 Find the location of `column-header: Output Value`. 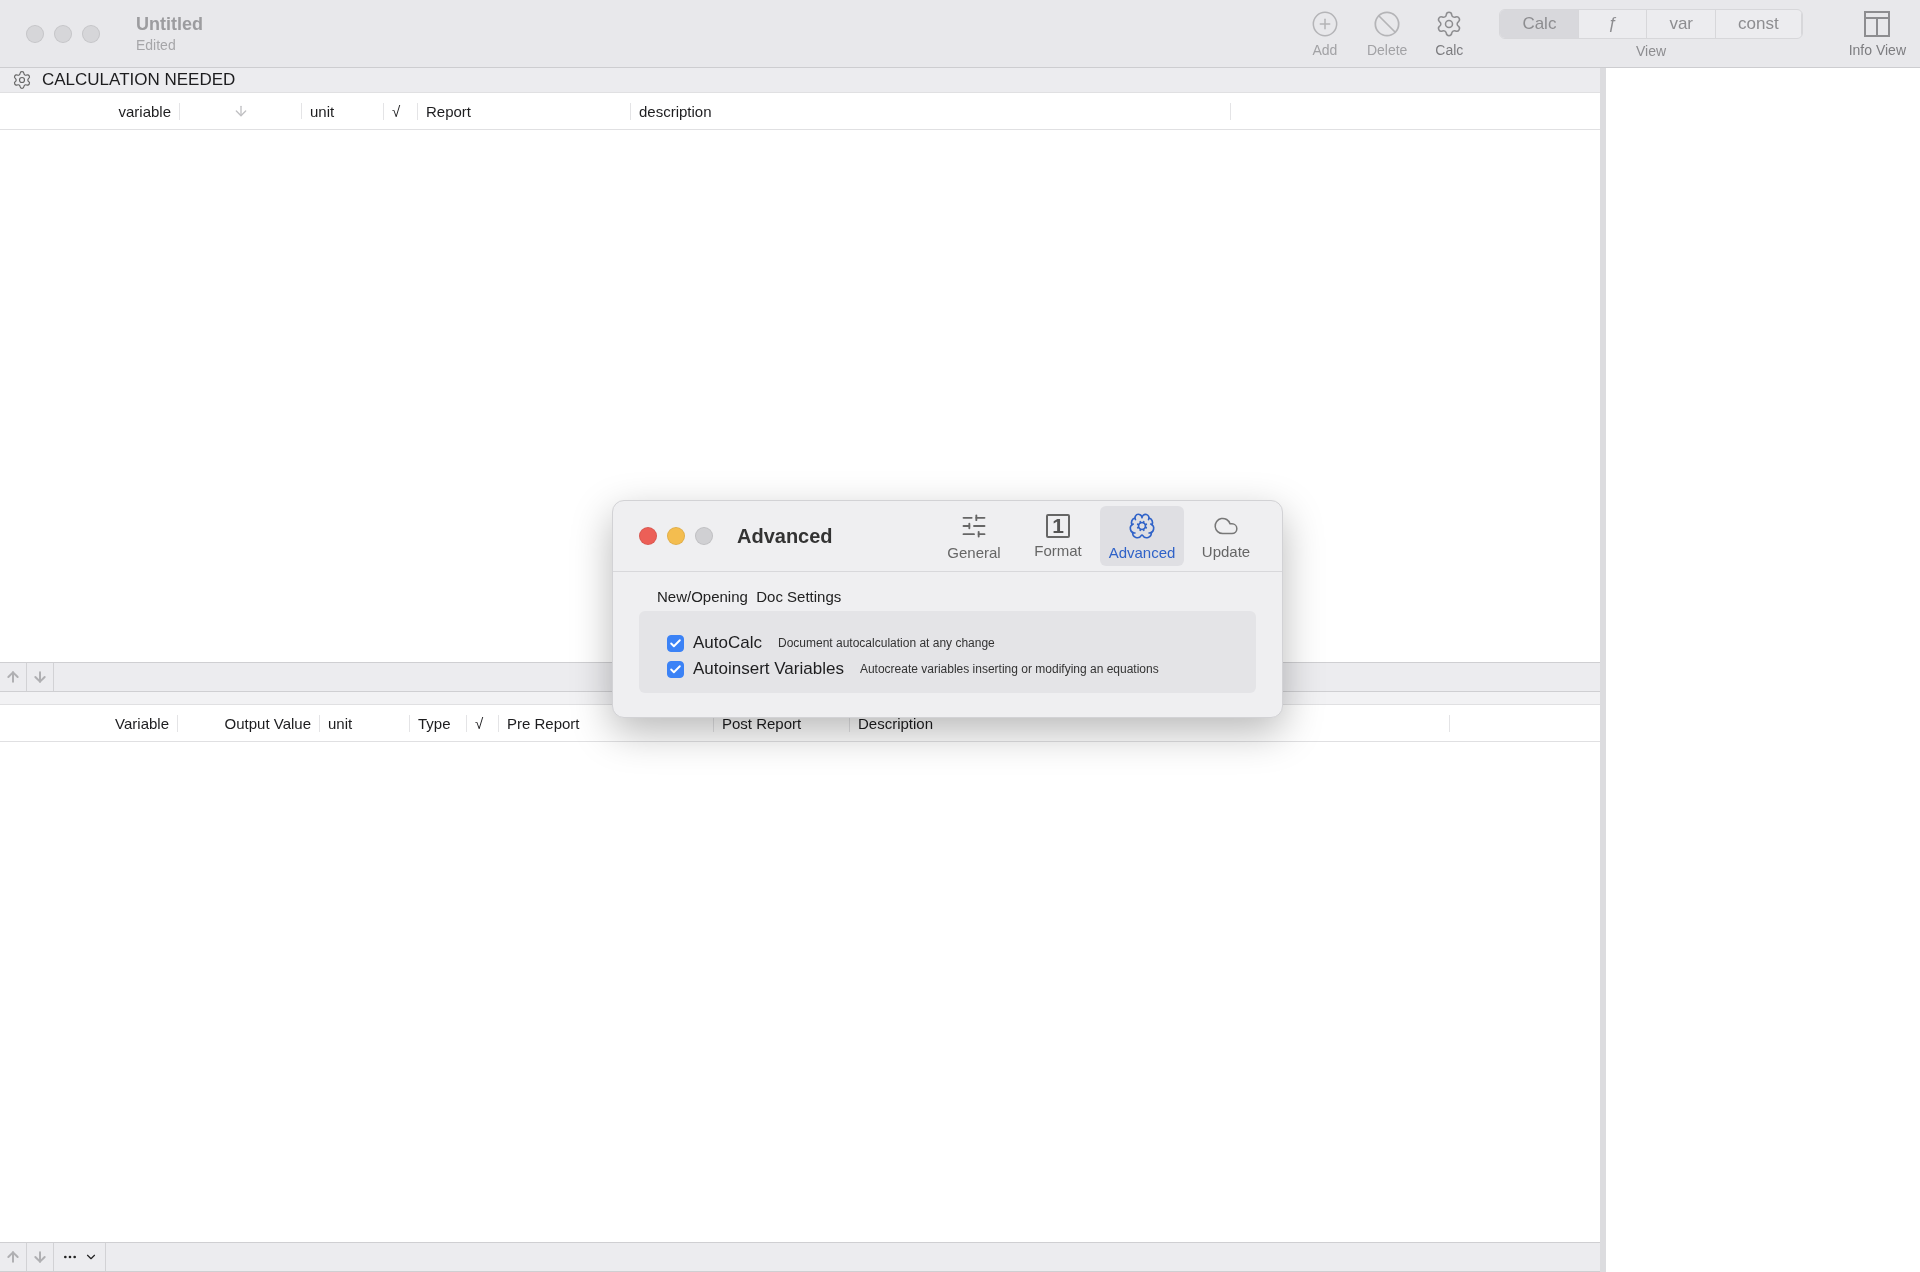

column-header: Output Value is located at coordinates (249, 723).